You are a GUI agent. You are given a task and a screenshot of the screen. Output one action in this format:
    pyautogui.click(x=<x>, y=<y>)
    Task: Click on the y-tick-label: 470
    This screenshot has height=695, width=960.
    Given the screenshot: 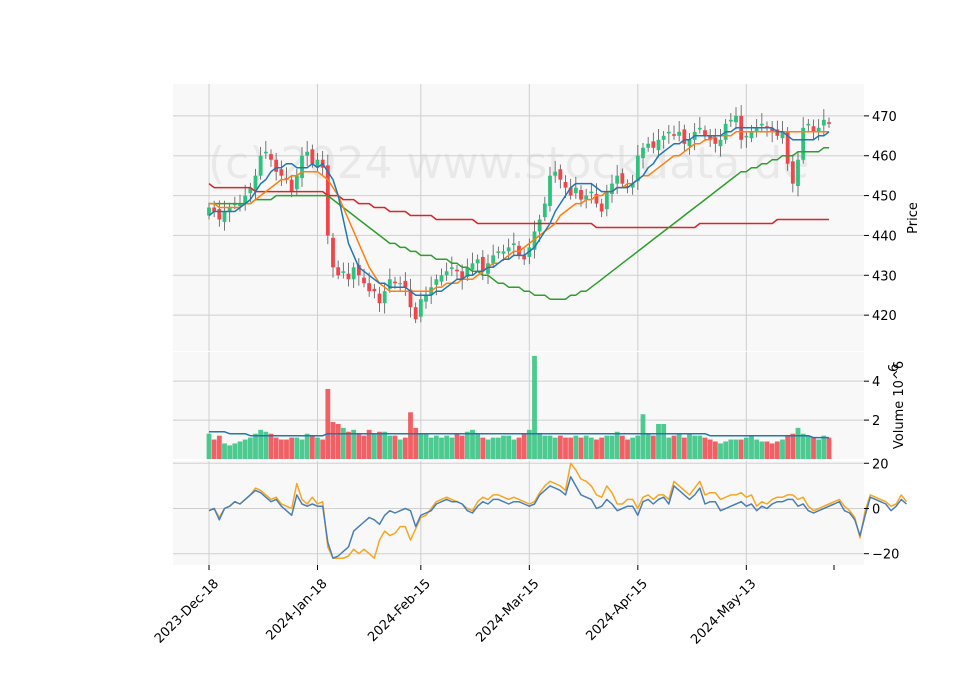 What is the action you would take?
    pyautogui.click(x=884, y=117)
    